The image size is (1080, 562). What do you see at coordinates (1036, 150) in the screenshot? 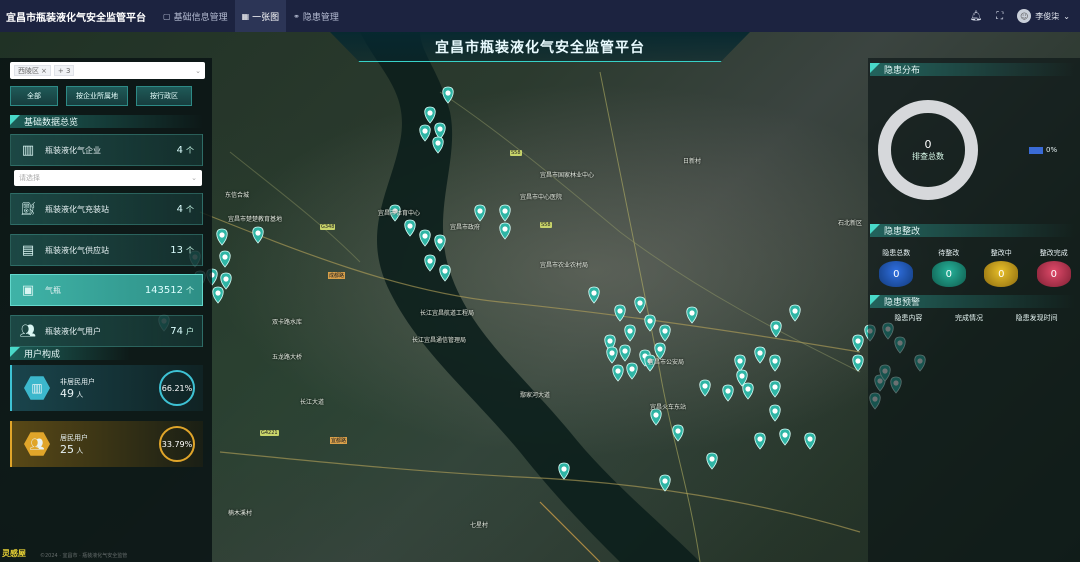
I see `legend-swatch` at bounding box center [1036, 150].